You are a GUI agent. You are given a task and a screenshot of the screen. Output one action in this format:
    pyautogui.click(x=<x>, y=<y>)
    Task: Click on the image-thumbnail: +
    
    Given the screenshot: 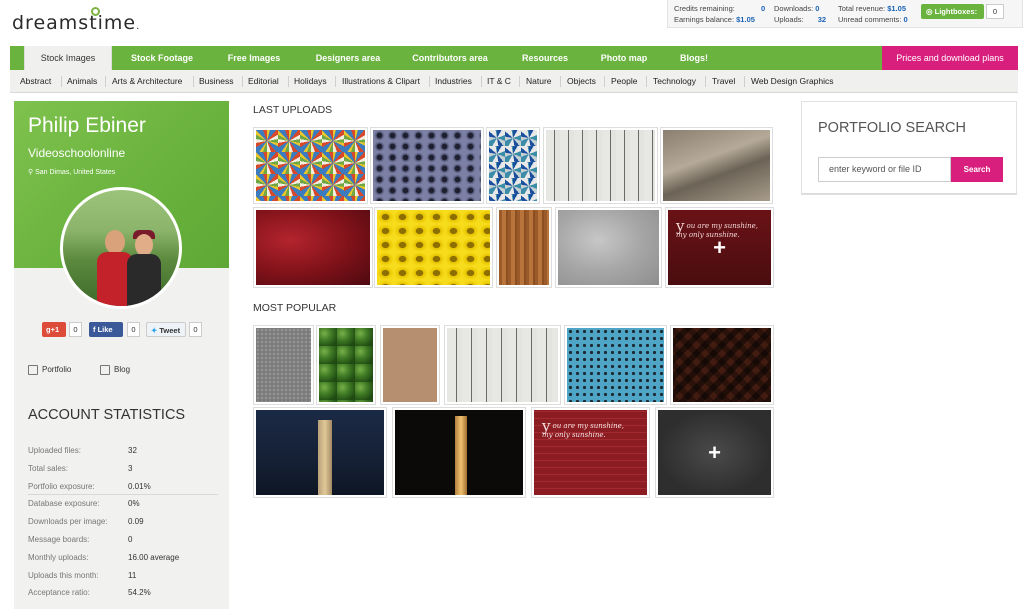 What is the action you would take?
    pyautogui.click(x=714, y=452)
    